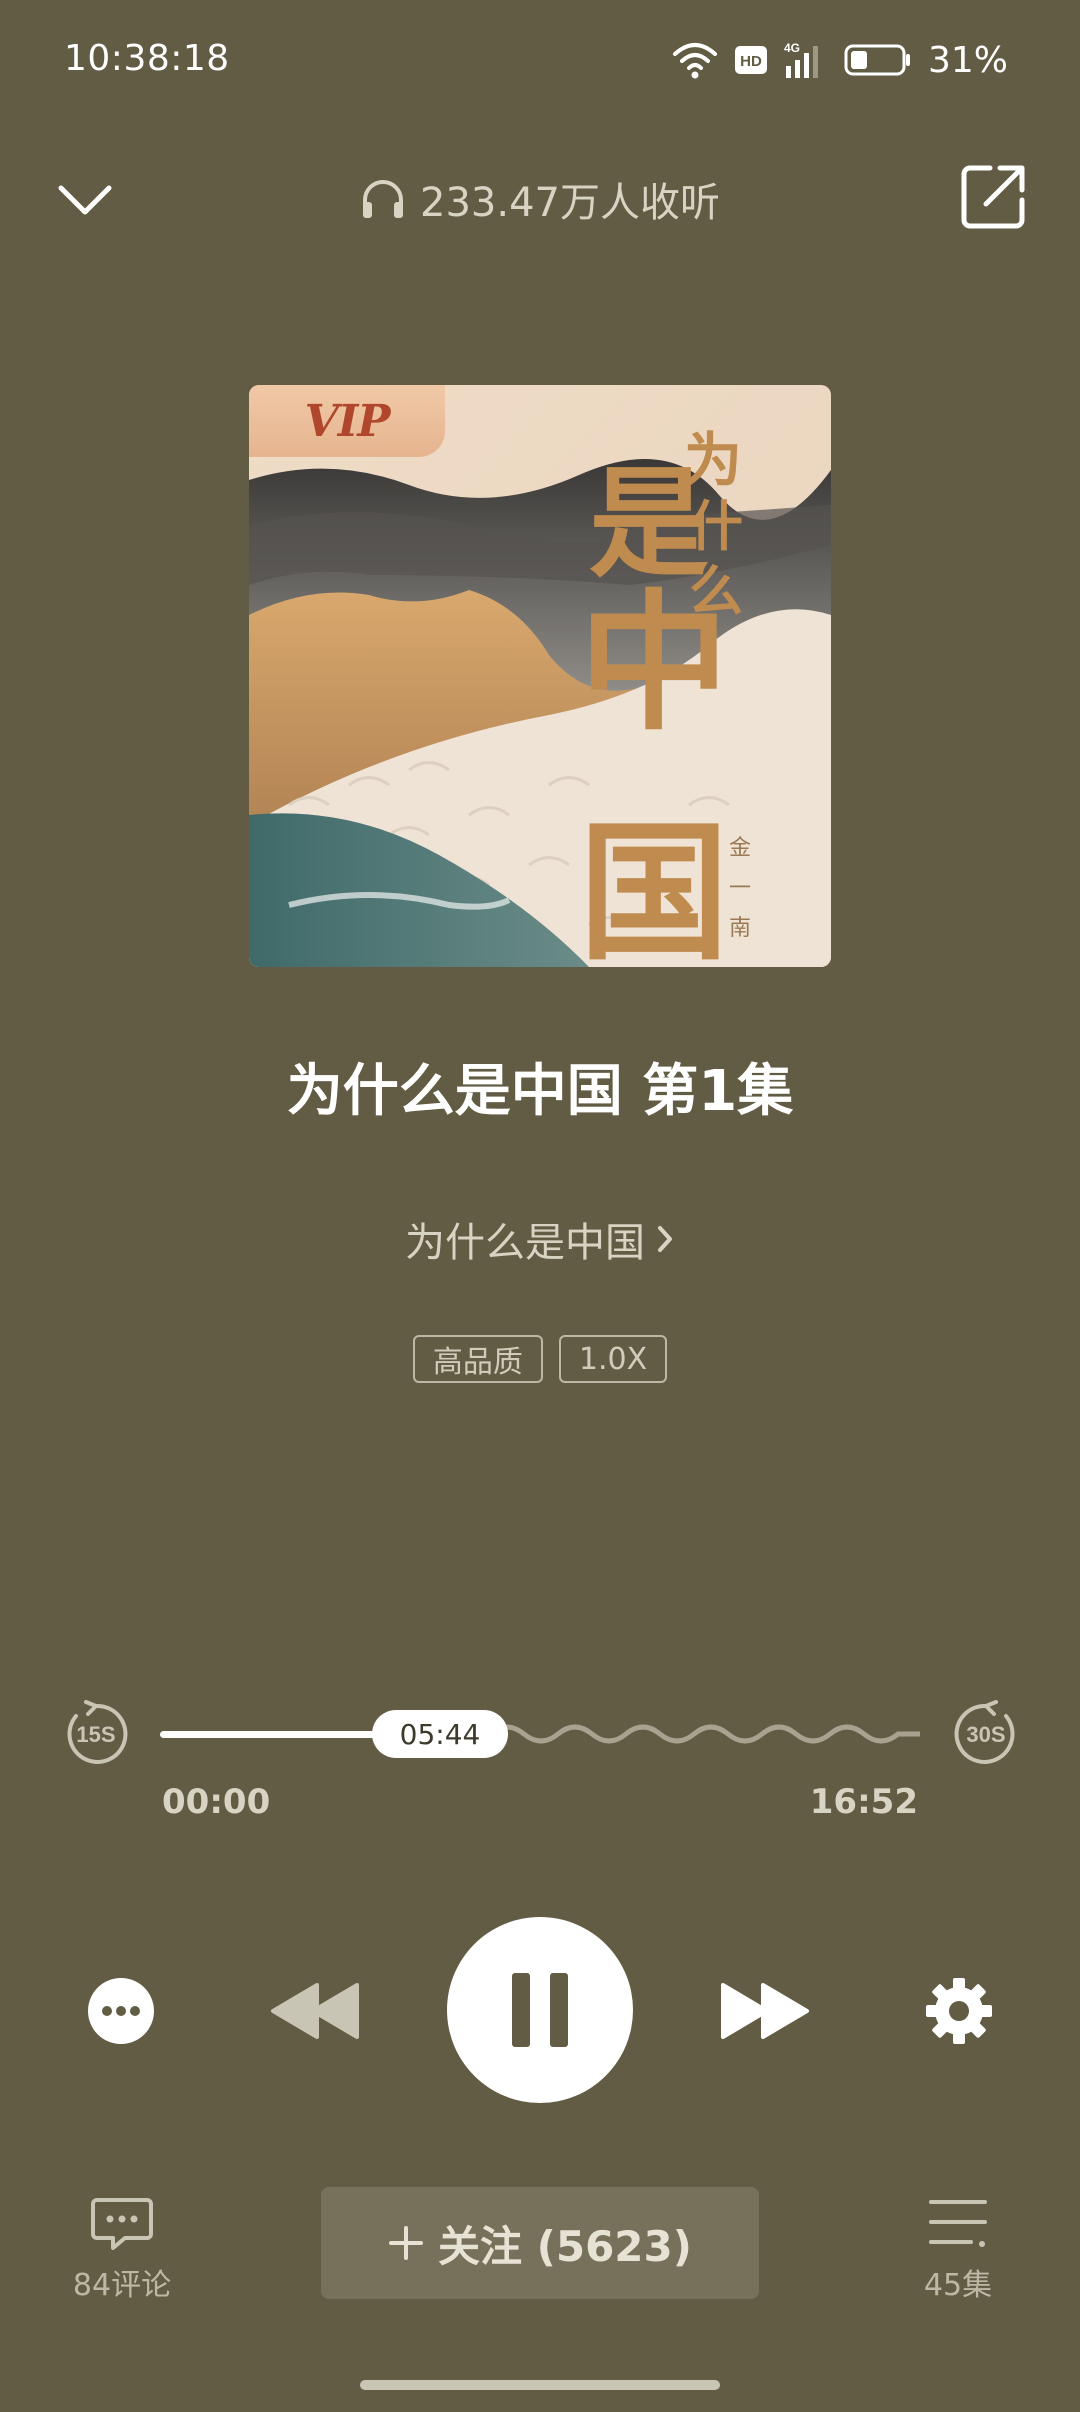 This screenshot has width=1080, height=2412. What do you see at coordinates (383, 199) in the screenshot?
I see `headphones-icon` at bounding box center [383, 199].